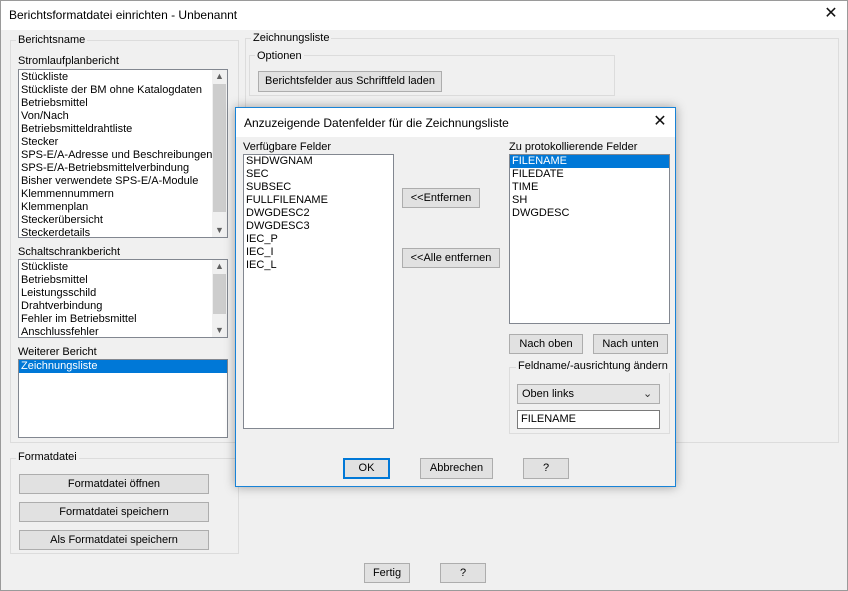 The height and width of the screenshot is (591, 848). I want to click on list-item: Leistungsschild, so click(115, 293).